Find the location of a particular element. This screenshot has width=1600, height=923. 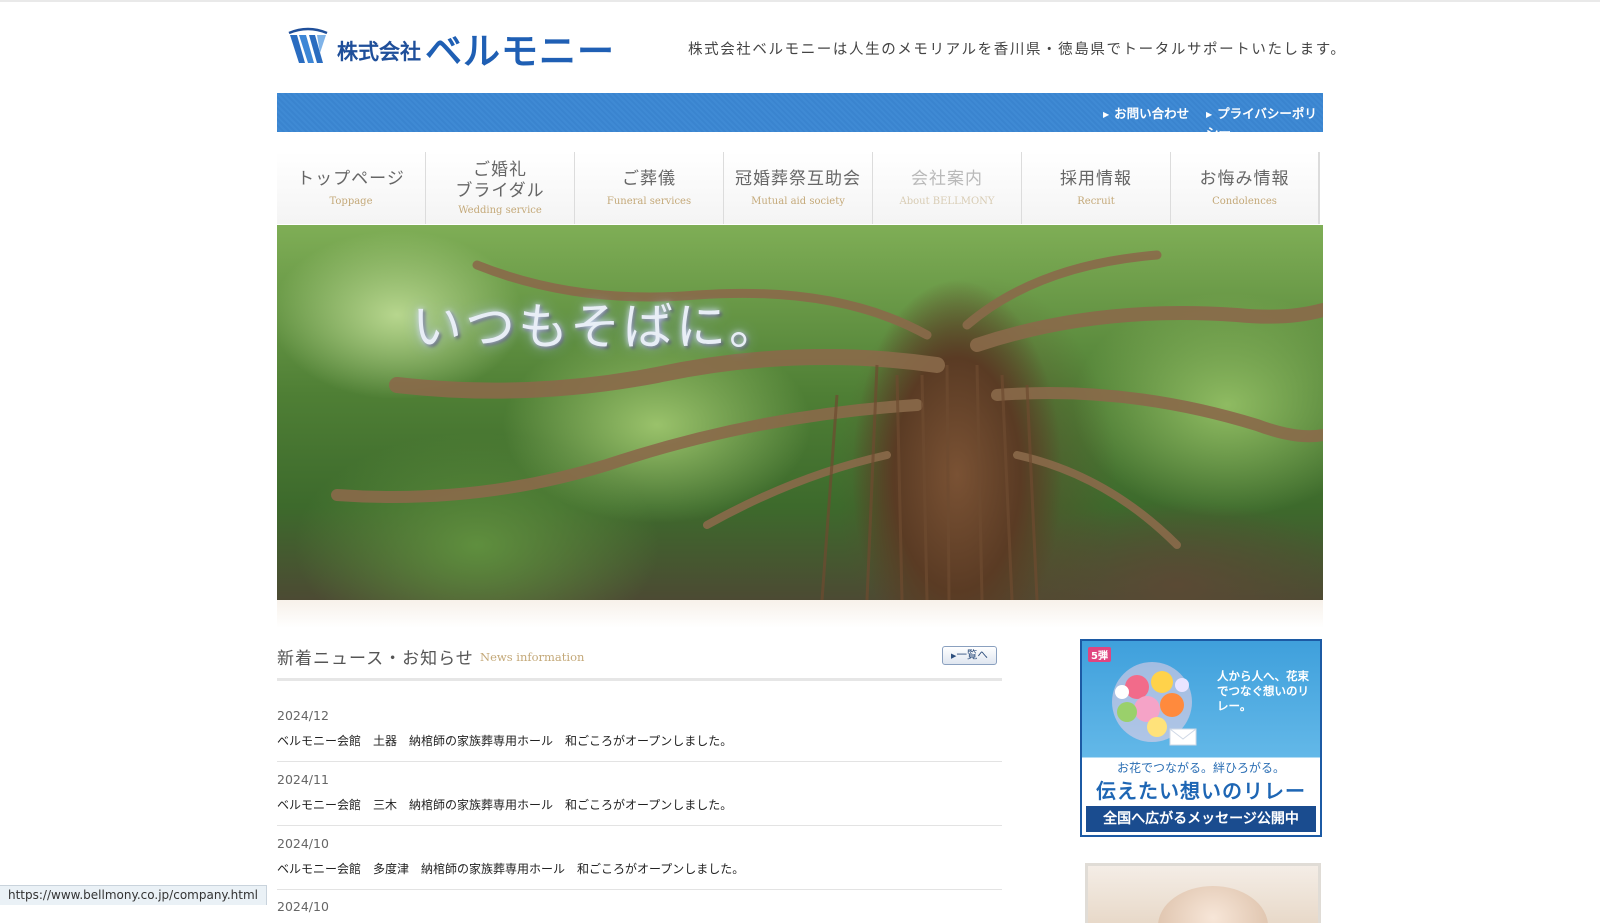

hero-headline: いつもそばに。 is located at coordinates (597, 327).